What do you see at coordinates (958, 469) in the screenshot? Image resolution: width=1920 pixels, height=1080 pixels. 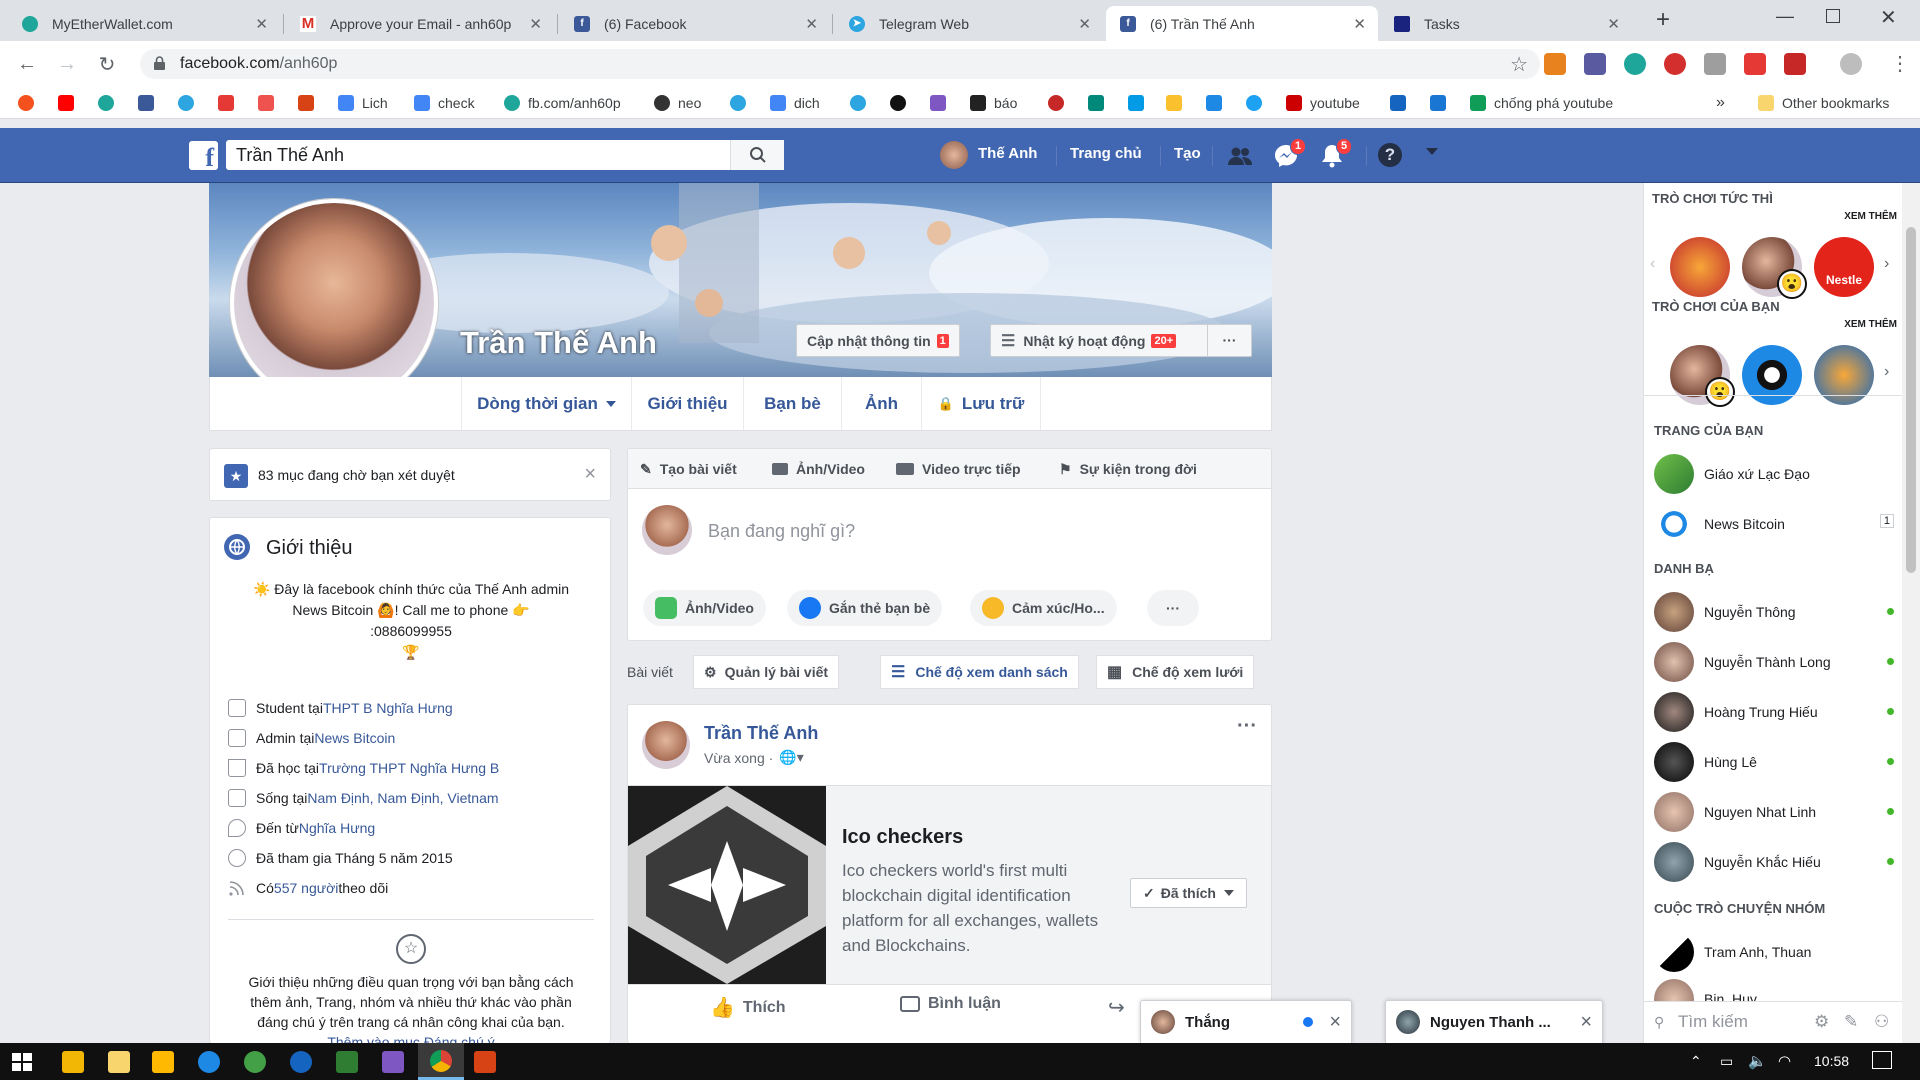 I see `tab-live-video: Video trực tiếp` at bounding box center [958, 469].